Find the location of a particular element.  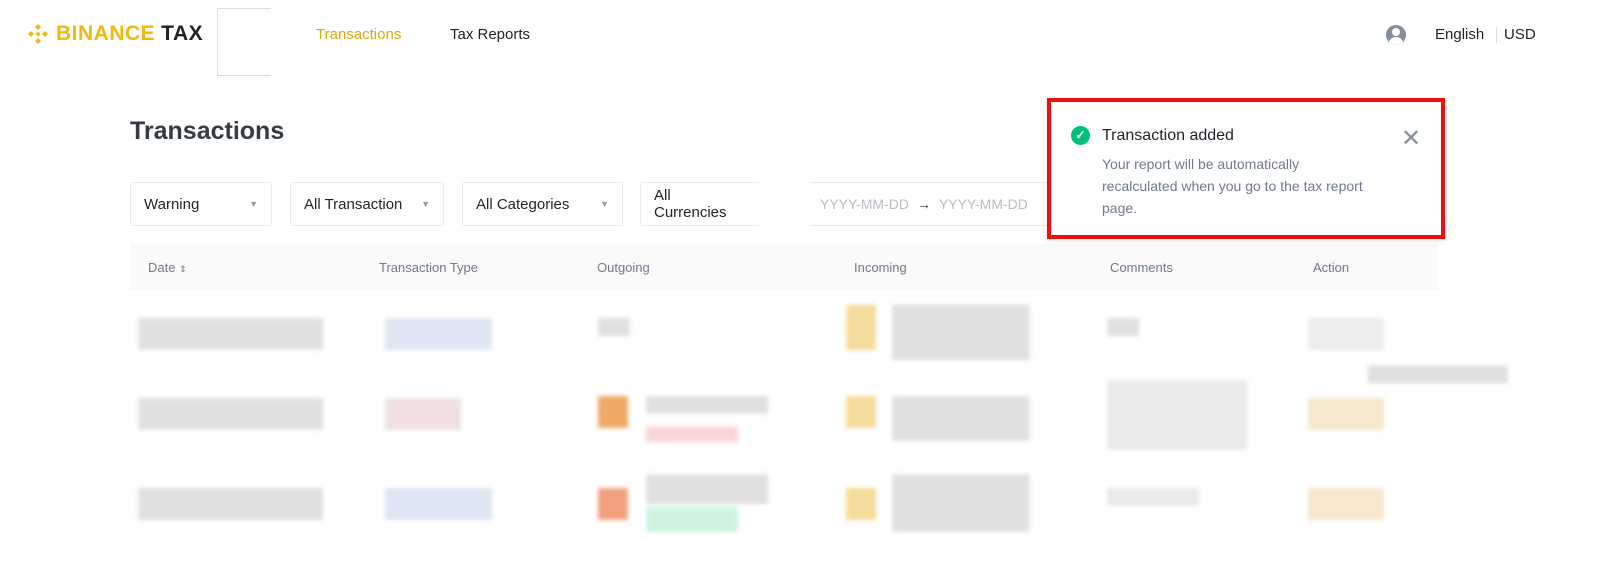

page-title: Transactions is located at coordinates (207, 131).